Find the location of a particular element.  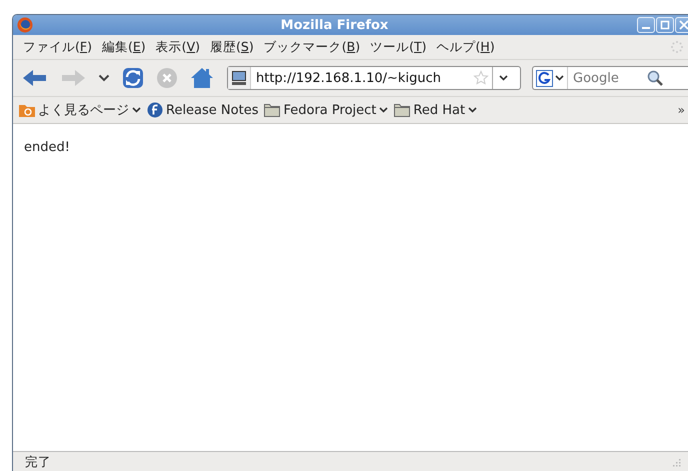

reload-icon is located at coordinates (133, 78).